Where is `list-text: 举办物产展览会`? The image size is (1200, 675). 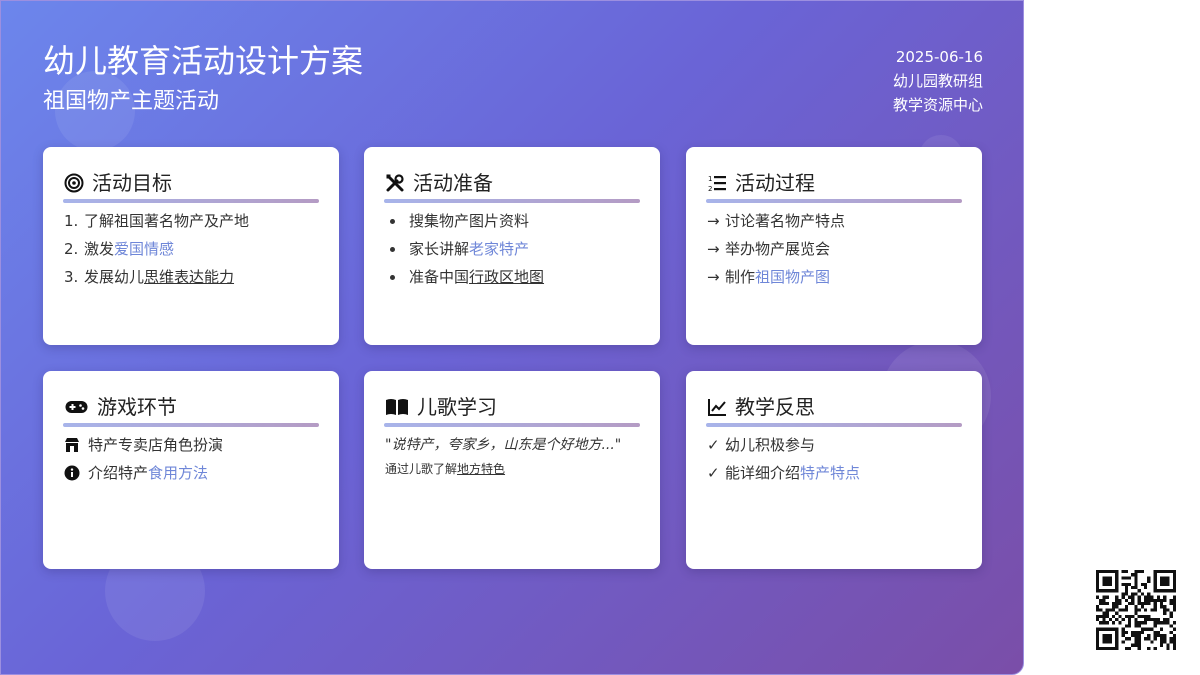 list-text: 举办物产展览会 is located at coordinates (778, 249).